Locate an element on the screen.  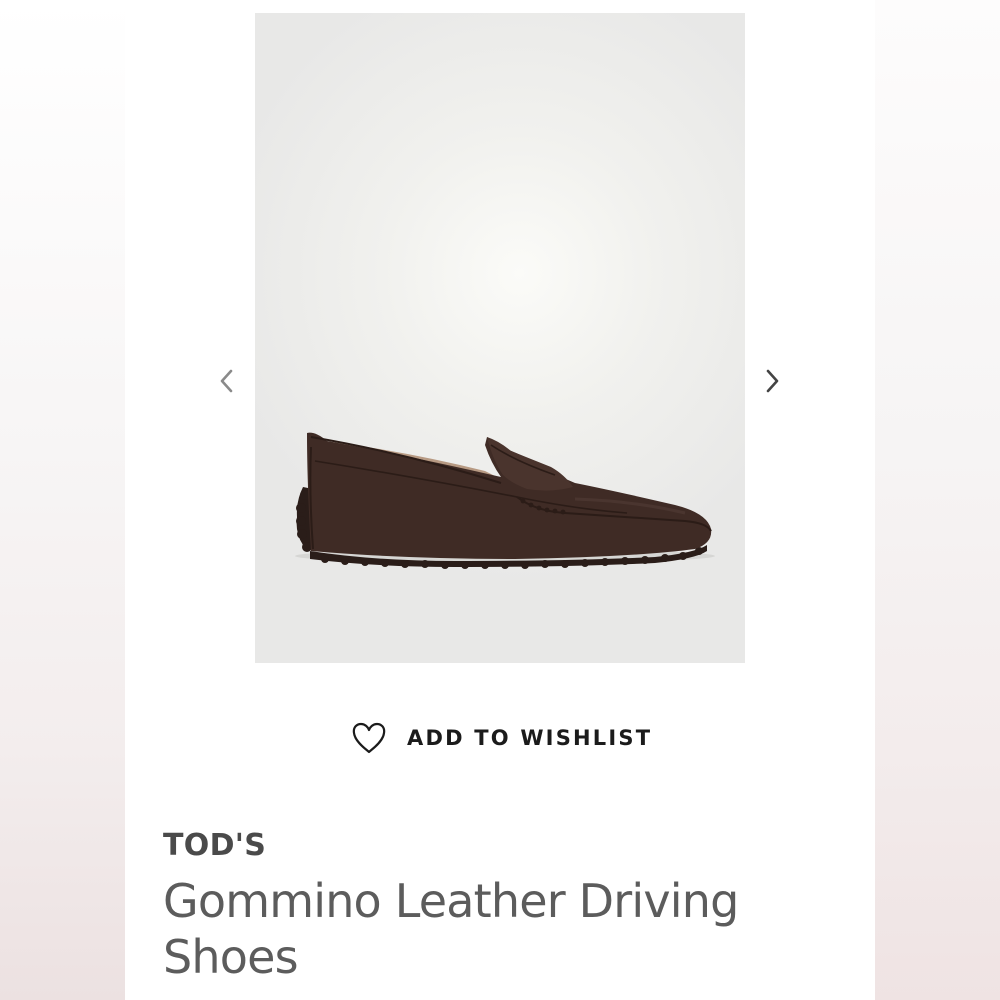
gallery-next-button is located at coordinates (772, 381).